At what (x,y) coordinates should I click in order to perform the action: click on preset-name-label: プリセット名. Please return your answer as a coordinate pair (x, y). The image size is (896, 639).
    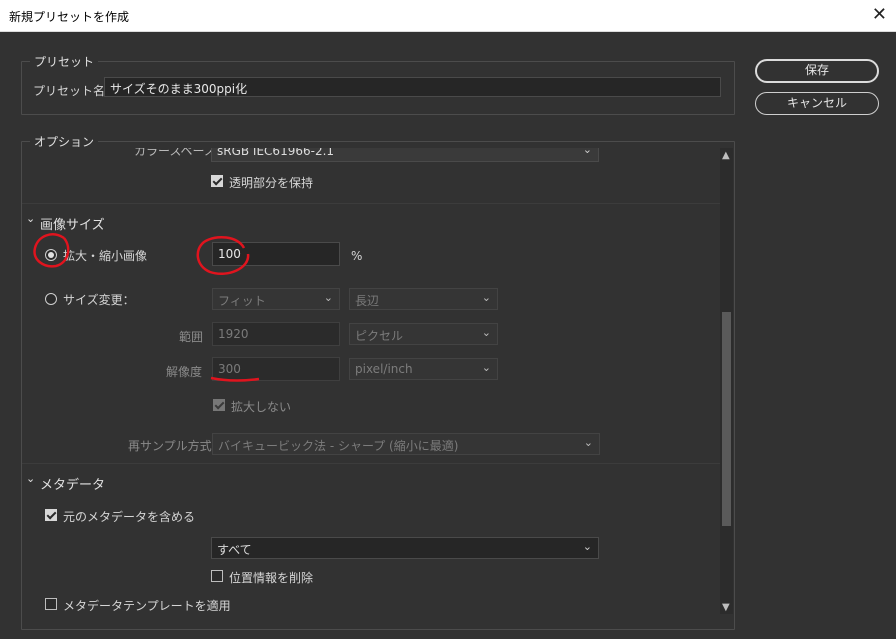
    Looking at the image, I should click on (69, 91).